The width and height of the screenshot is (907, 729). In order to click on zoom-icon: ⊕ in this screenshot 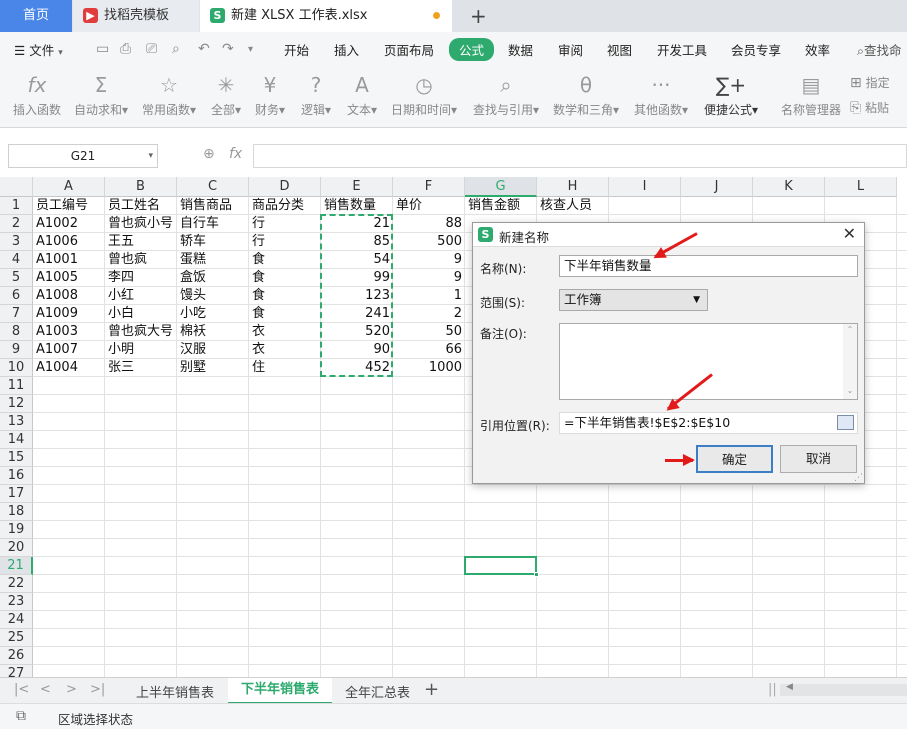, I will do `click(209, 154)`.